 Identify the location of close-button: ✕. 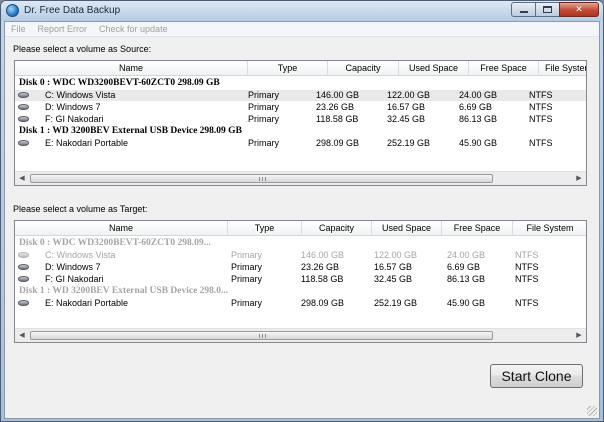
(579, 9).